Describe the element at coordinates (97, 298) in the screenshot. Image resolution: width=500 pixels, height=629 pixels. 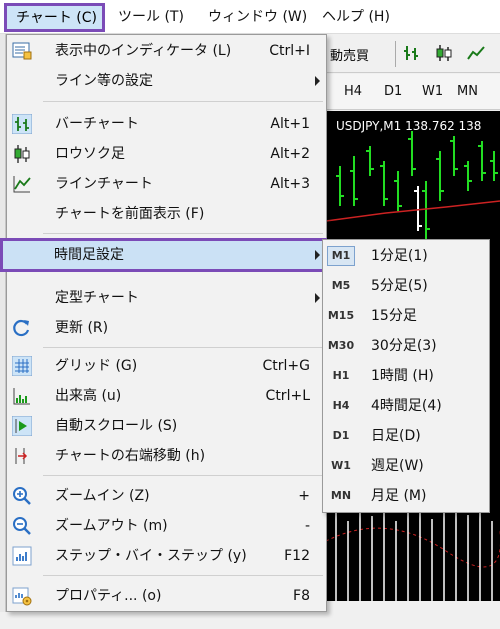
I see `menu-item-label: 定型チャート` at that location.